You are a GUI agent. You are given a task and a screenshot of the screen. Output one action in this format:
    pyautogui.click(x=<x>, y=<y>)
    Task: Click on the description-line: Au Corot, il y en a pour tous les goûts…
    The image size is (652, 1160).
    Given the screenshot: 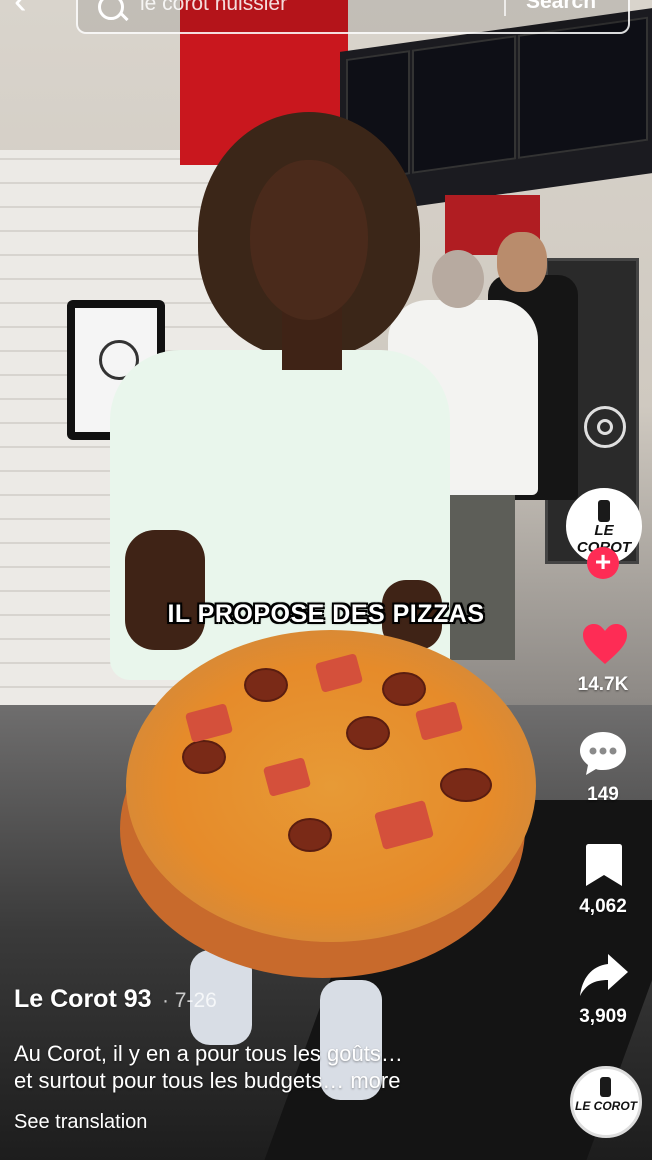 What is the action you would take?
    pyautogui.click(x=208, y=1053)
    